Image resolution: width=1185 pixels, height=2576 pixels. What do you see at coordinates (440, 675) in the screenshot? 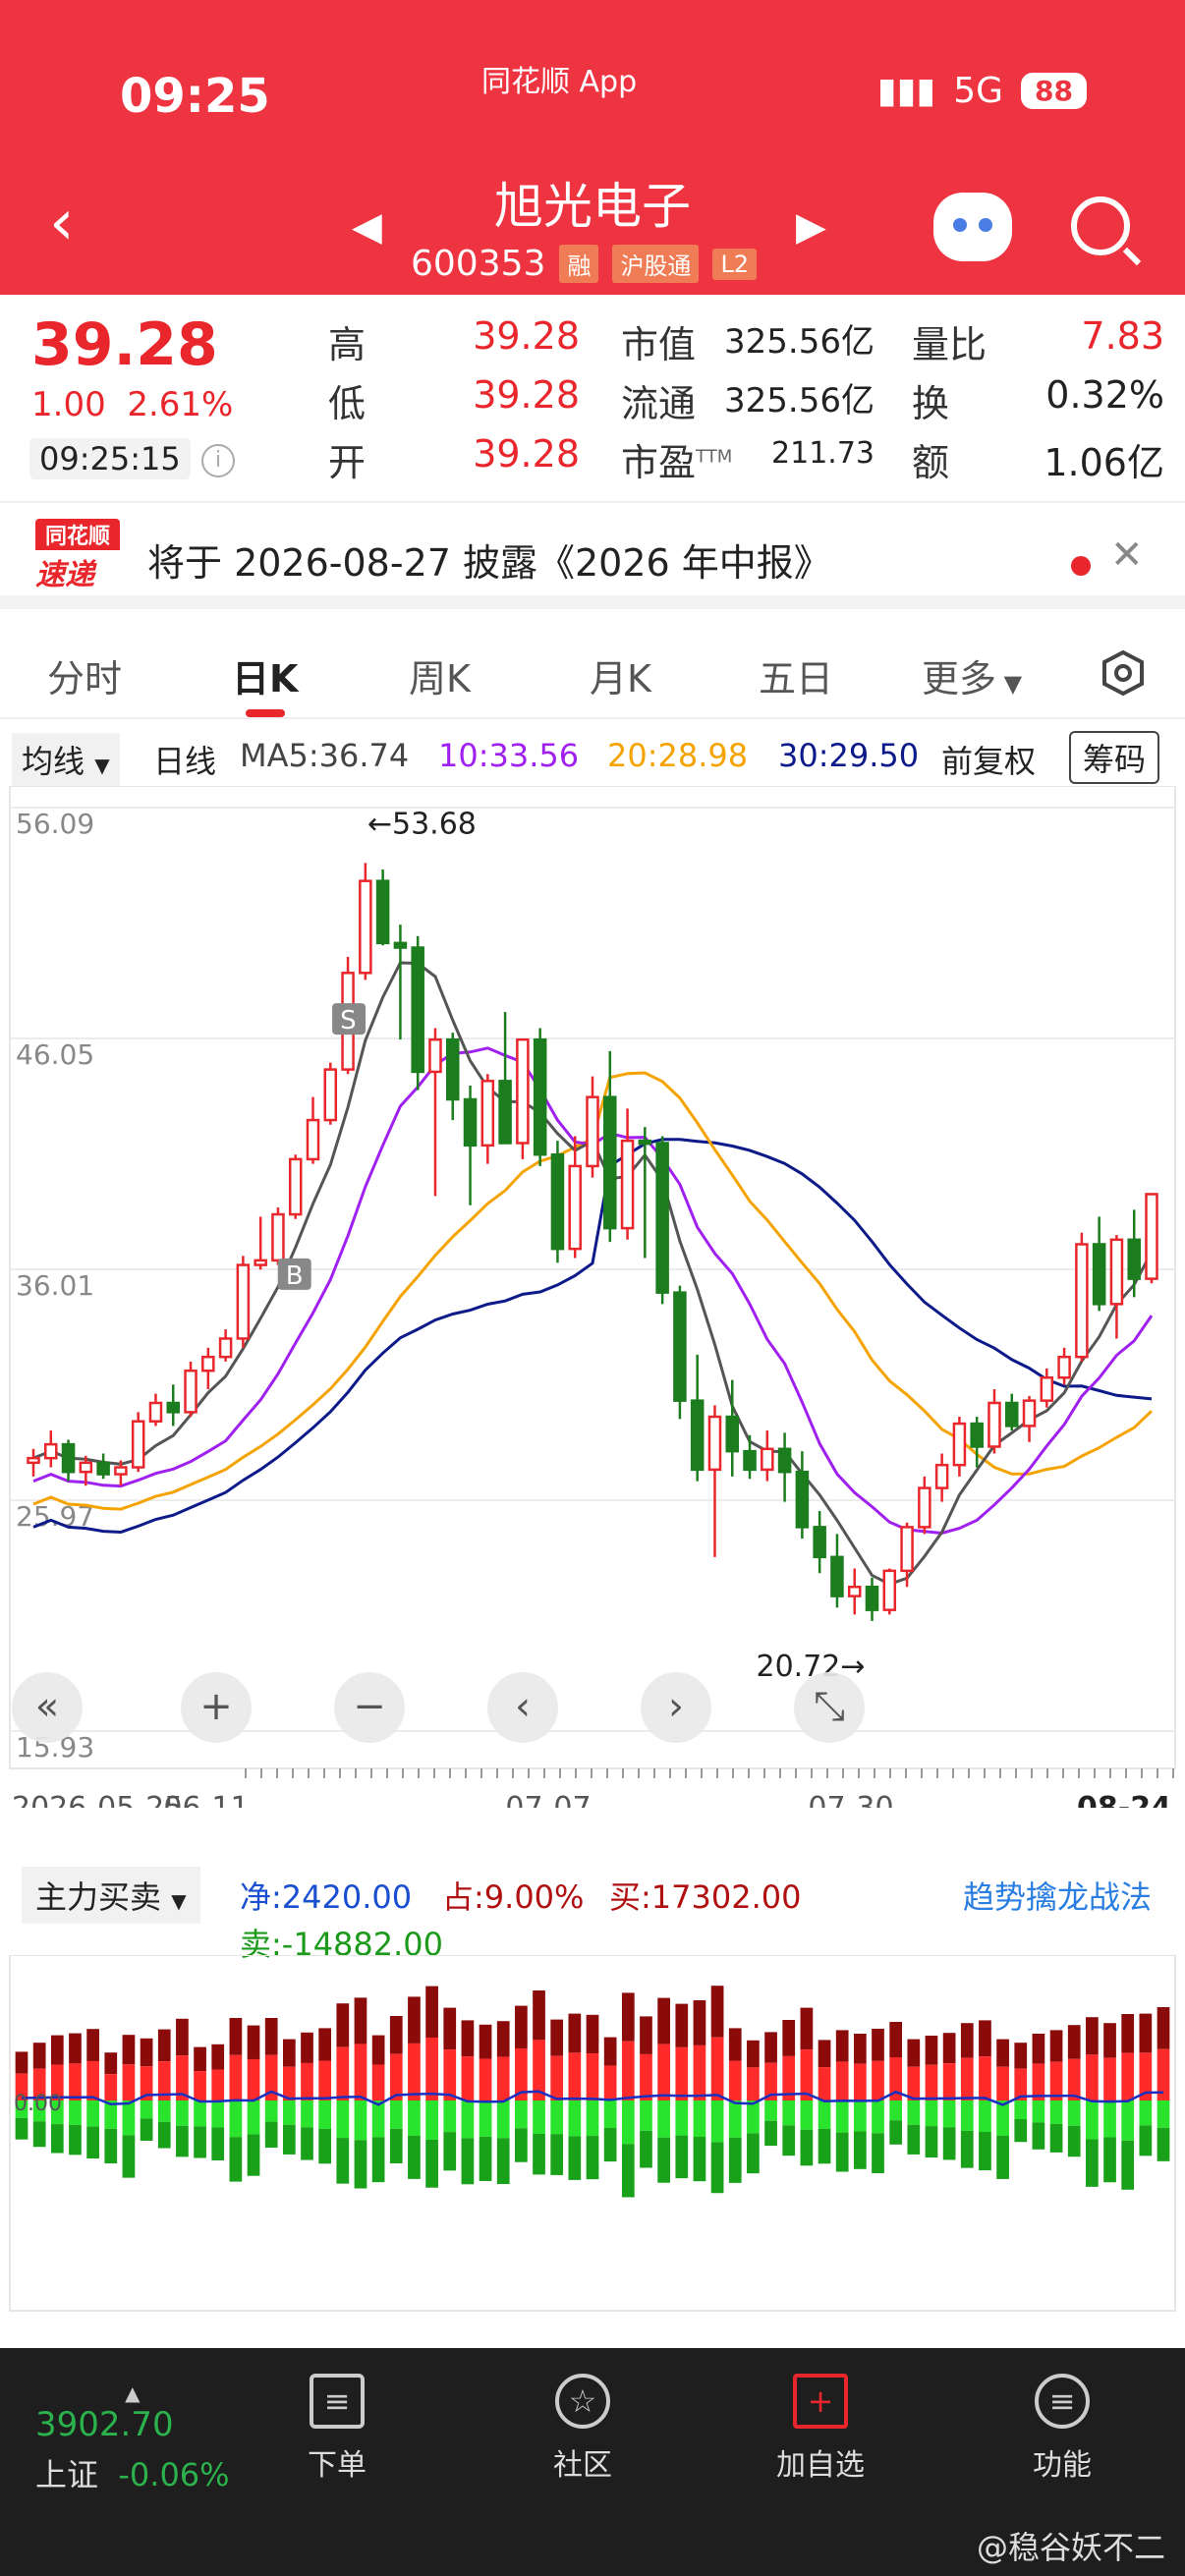
I see `tab-weekly-k: 周K` at bounding box center [440, 675].